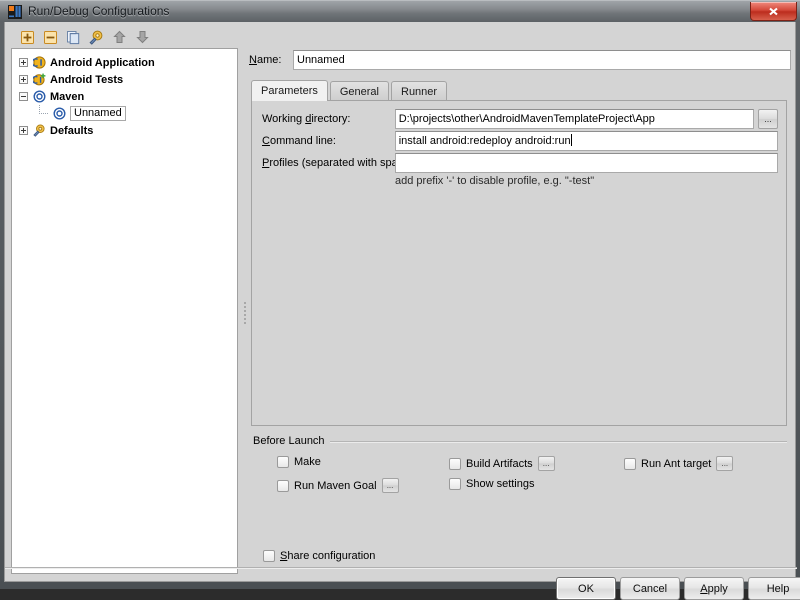  I want to click on intellij-idea-icon, so click(15, 12).